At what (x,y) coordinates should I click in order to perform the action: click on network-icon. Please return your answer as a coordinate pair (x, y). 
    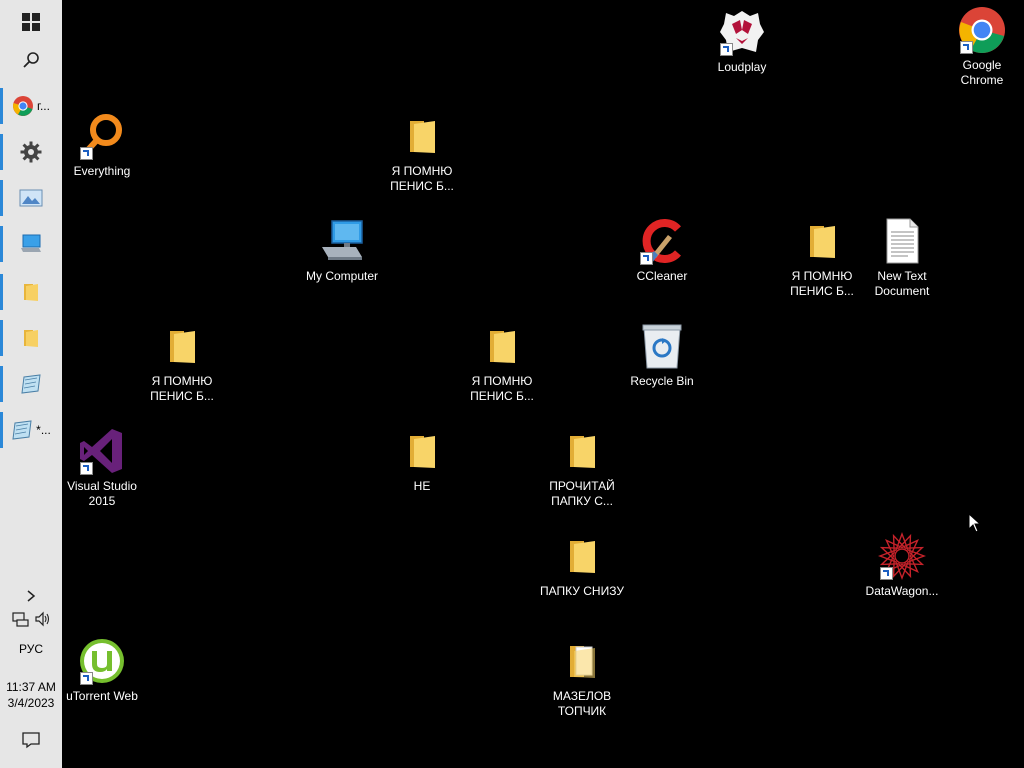
    Looking at the image, I should click on (20, 619).